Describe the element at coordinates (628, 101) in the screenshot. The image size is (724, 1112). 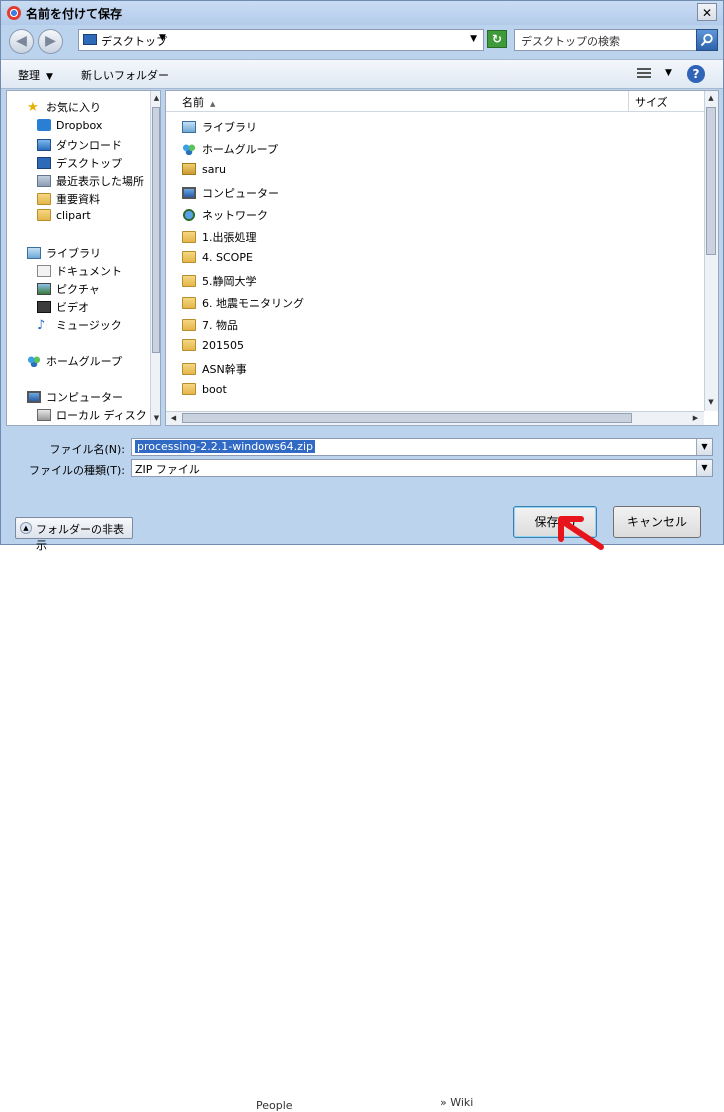
I see `column-divider` at that location.